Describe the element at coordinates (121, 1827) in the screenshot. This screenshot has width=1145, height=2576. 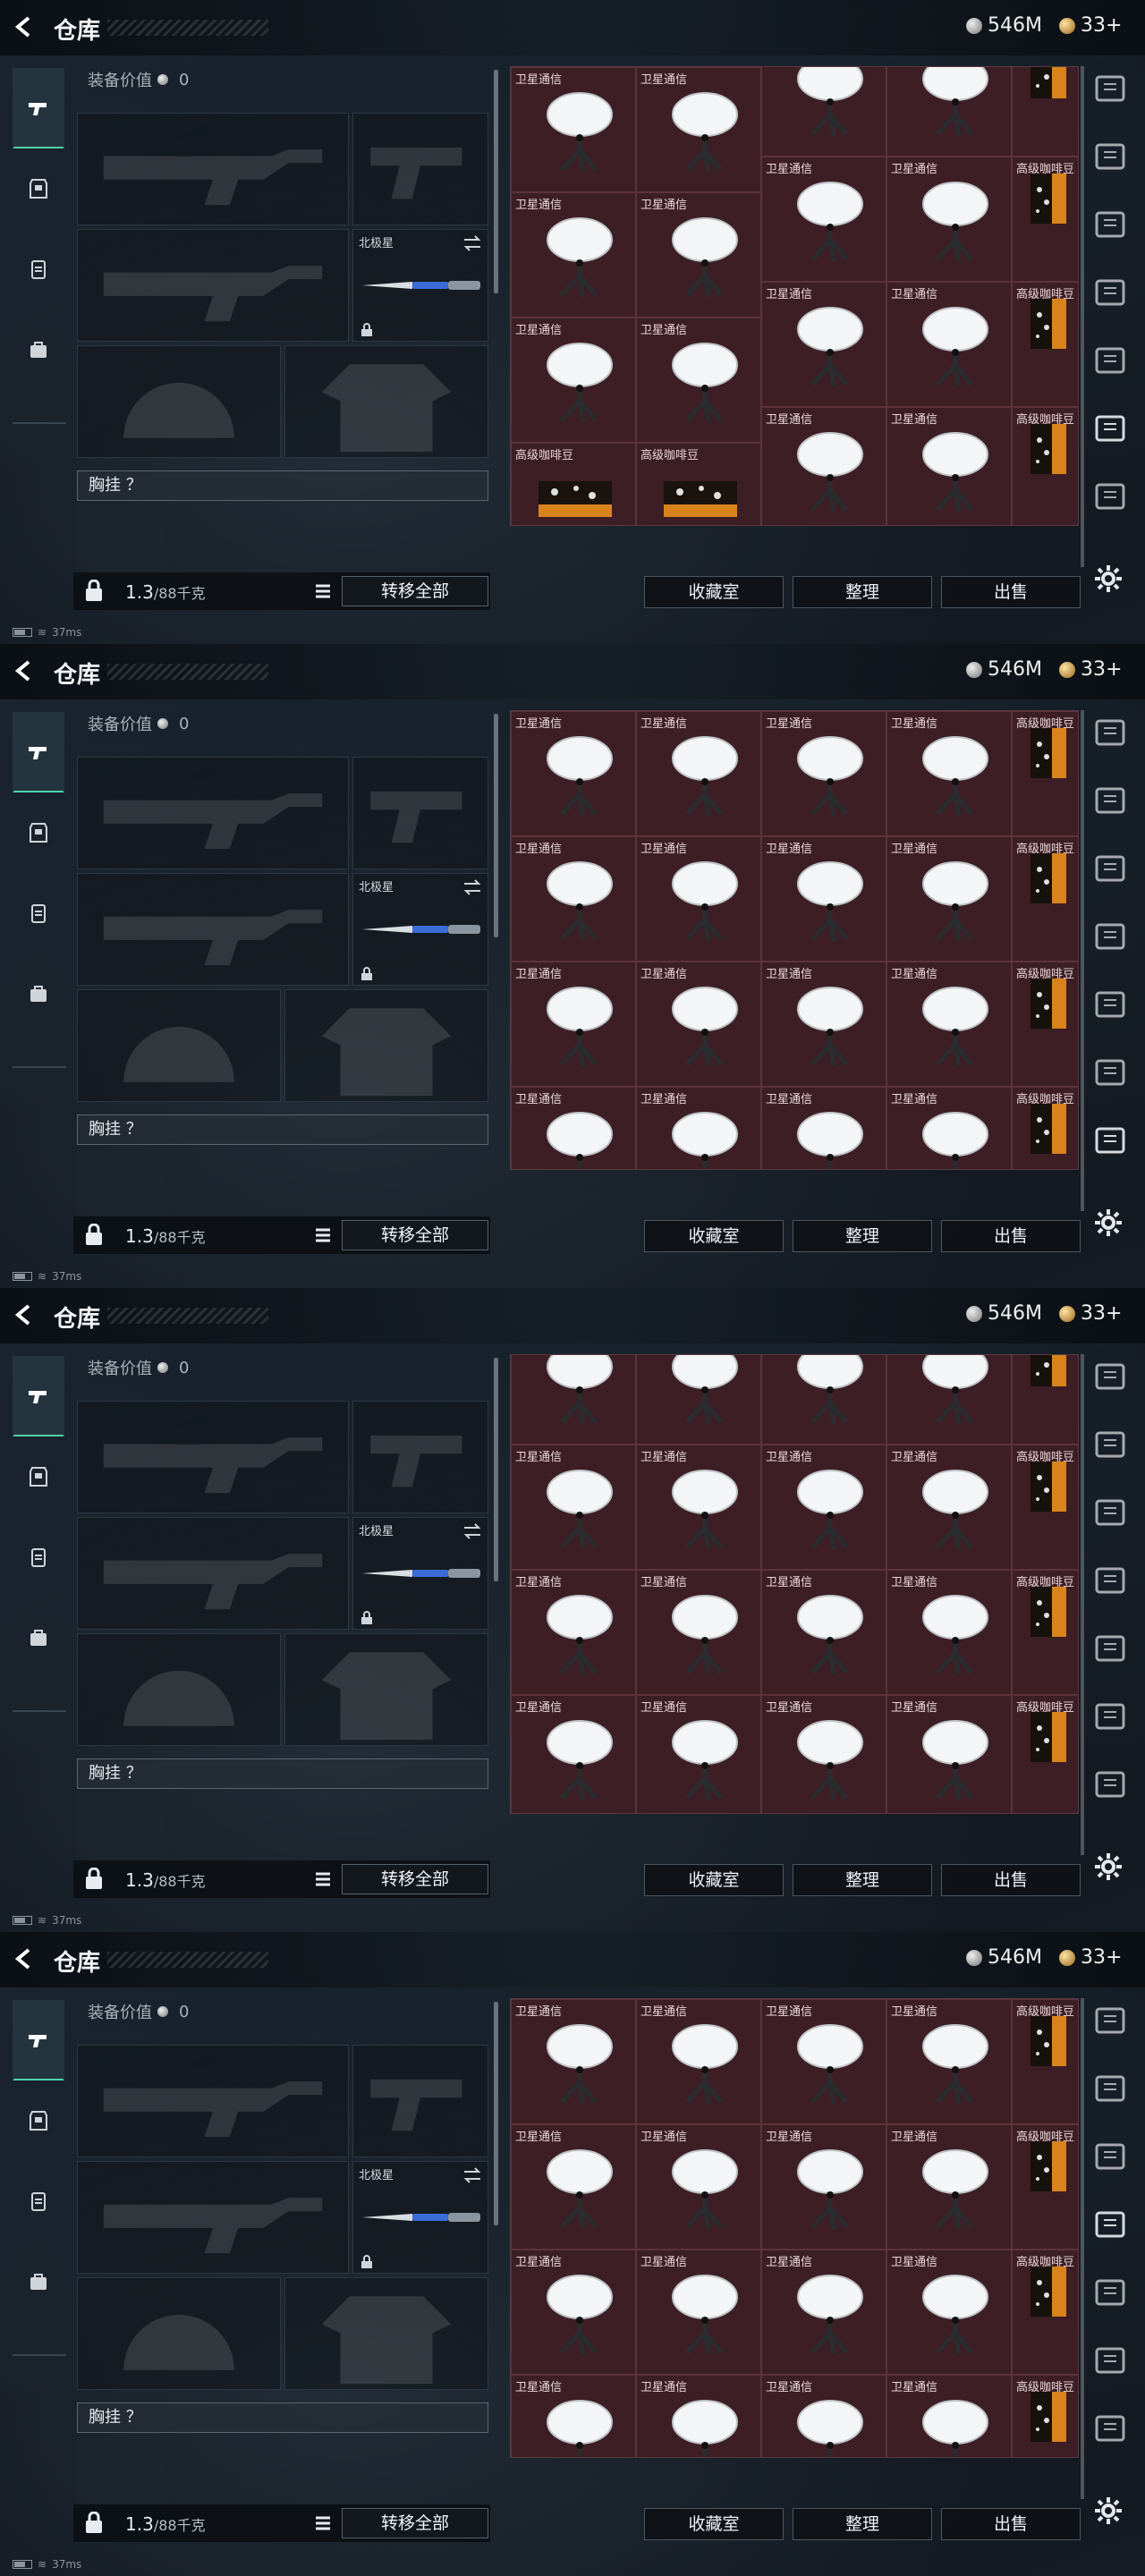
I see `backpack-slot` at that location.